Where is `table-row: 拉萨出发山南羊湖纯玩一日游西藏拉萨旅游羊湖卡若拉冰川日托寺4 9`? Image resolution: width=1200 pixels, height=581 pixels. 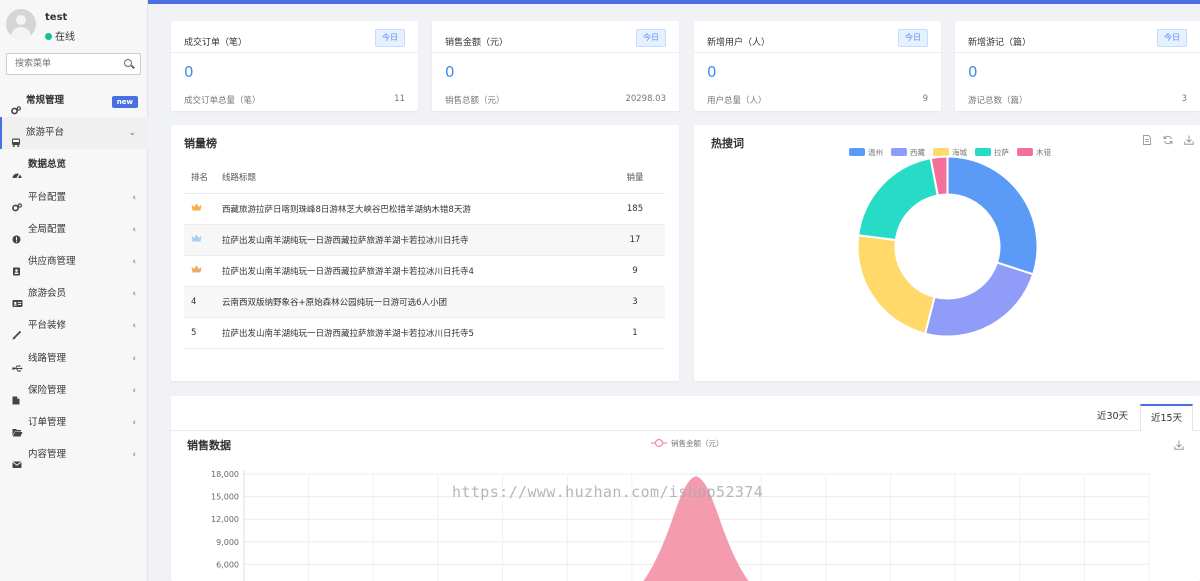
table-row: 拉萨出发山南羊湖纯玩一日游西藏拉萨旅游羊湖卡若拉冰川日托寺4 9 is located at coordinates (424, 271).